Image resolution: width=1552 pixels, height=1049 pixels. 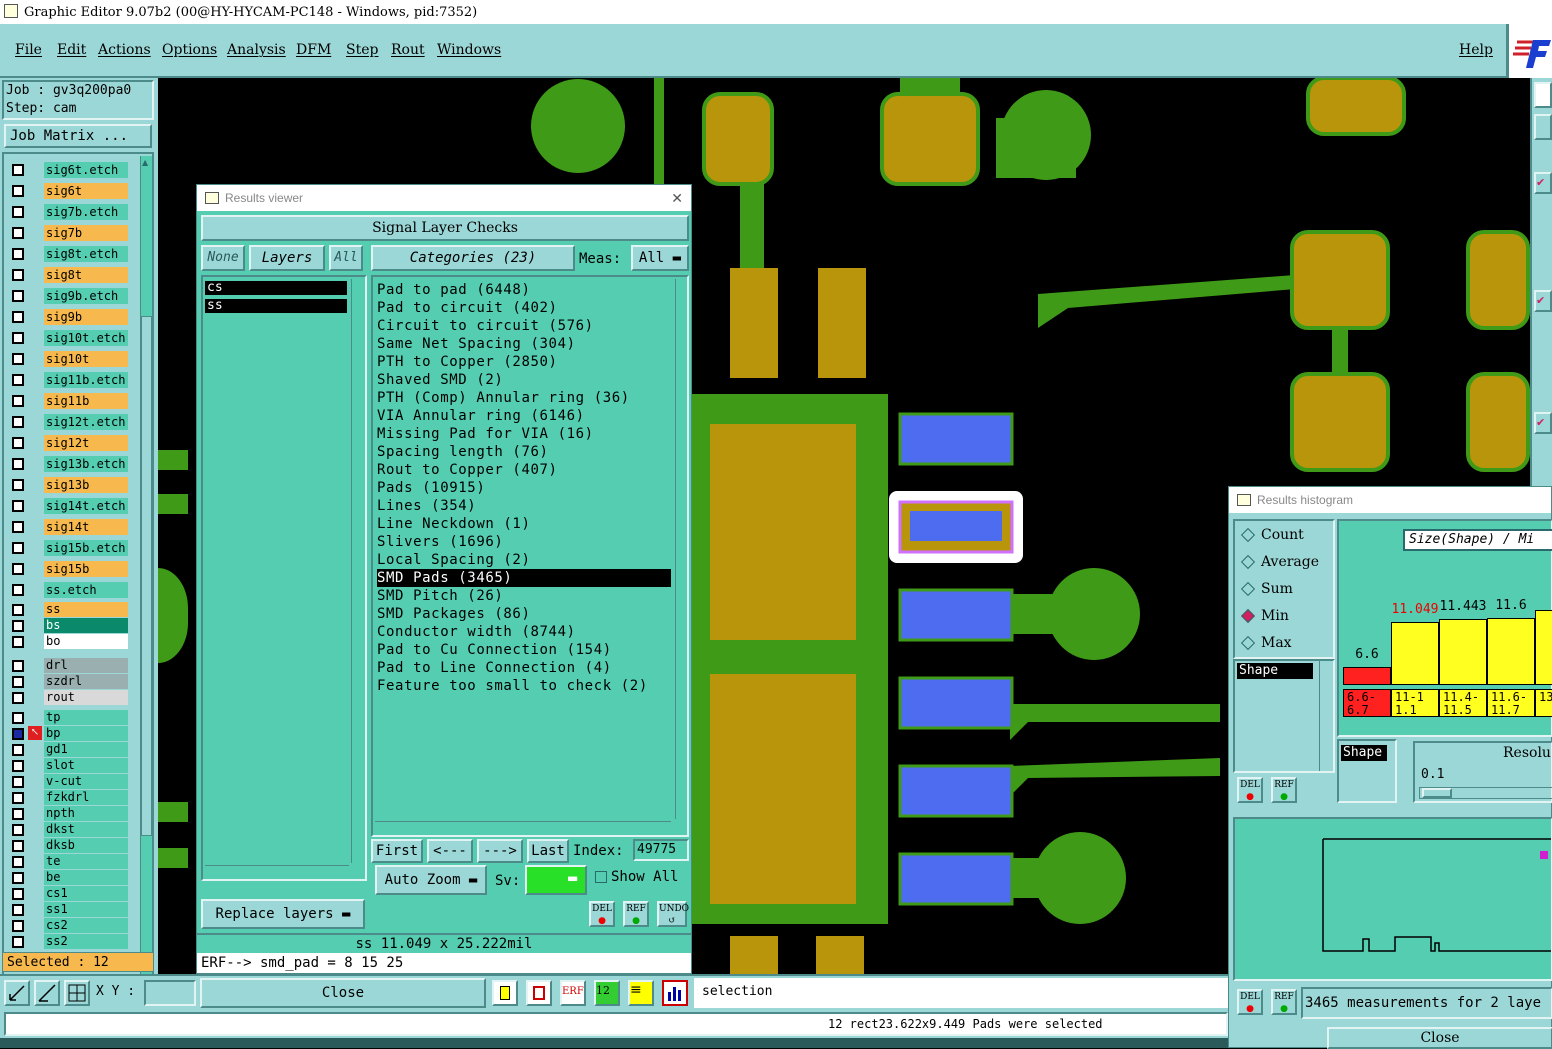 What do you see at coordinates (607, 993) in the screenshot?
I see `tool-icon-4: 12` at bounding box center [607, 993].